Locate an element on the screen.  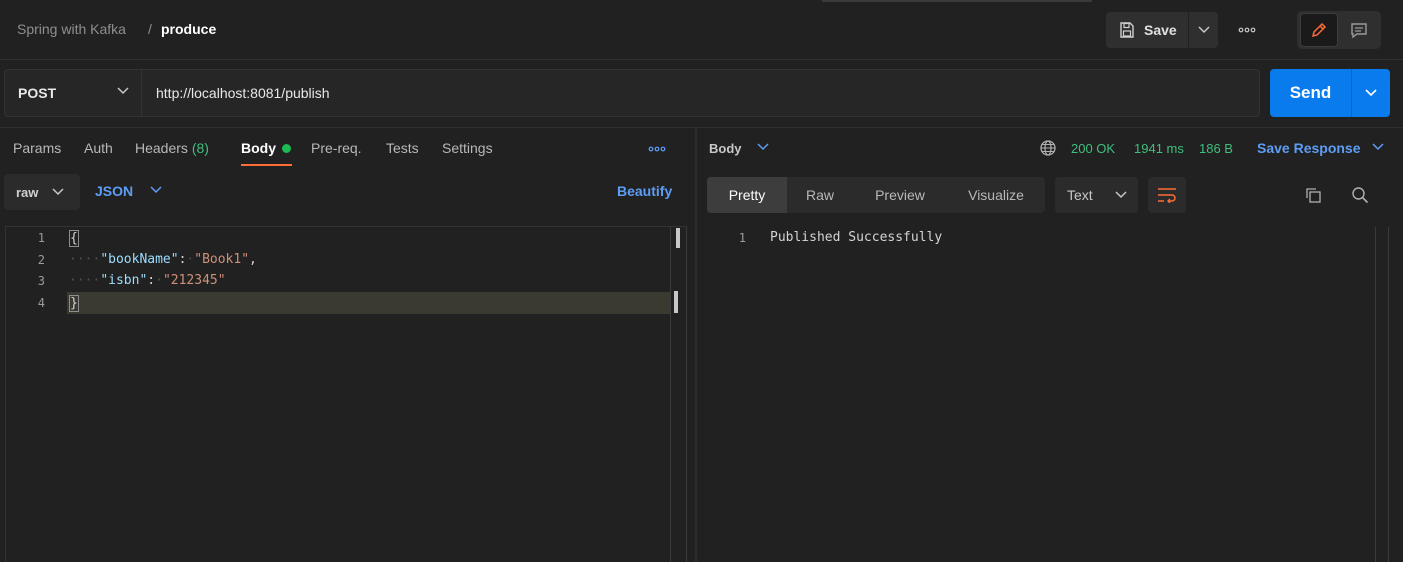
edit-mode-button is located at coordinates (1319, 30).